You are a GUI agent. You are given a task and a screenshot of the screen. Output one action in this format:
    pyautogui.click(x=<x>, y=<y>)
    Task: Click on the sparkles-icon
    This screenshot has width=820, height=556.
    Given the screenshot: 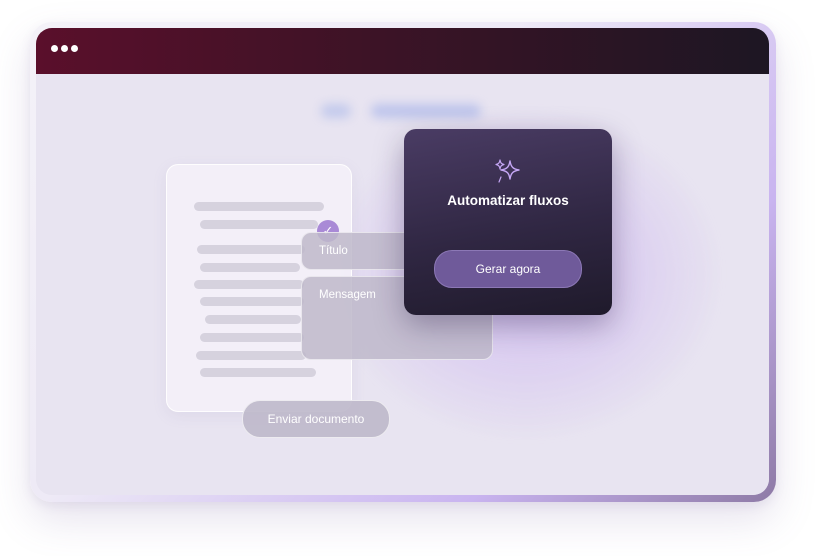 What is the action you would take?
    pyautogui.click(x=507, y=171)
    